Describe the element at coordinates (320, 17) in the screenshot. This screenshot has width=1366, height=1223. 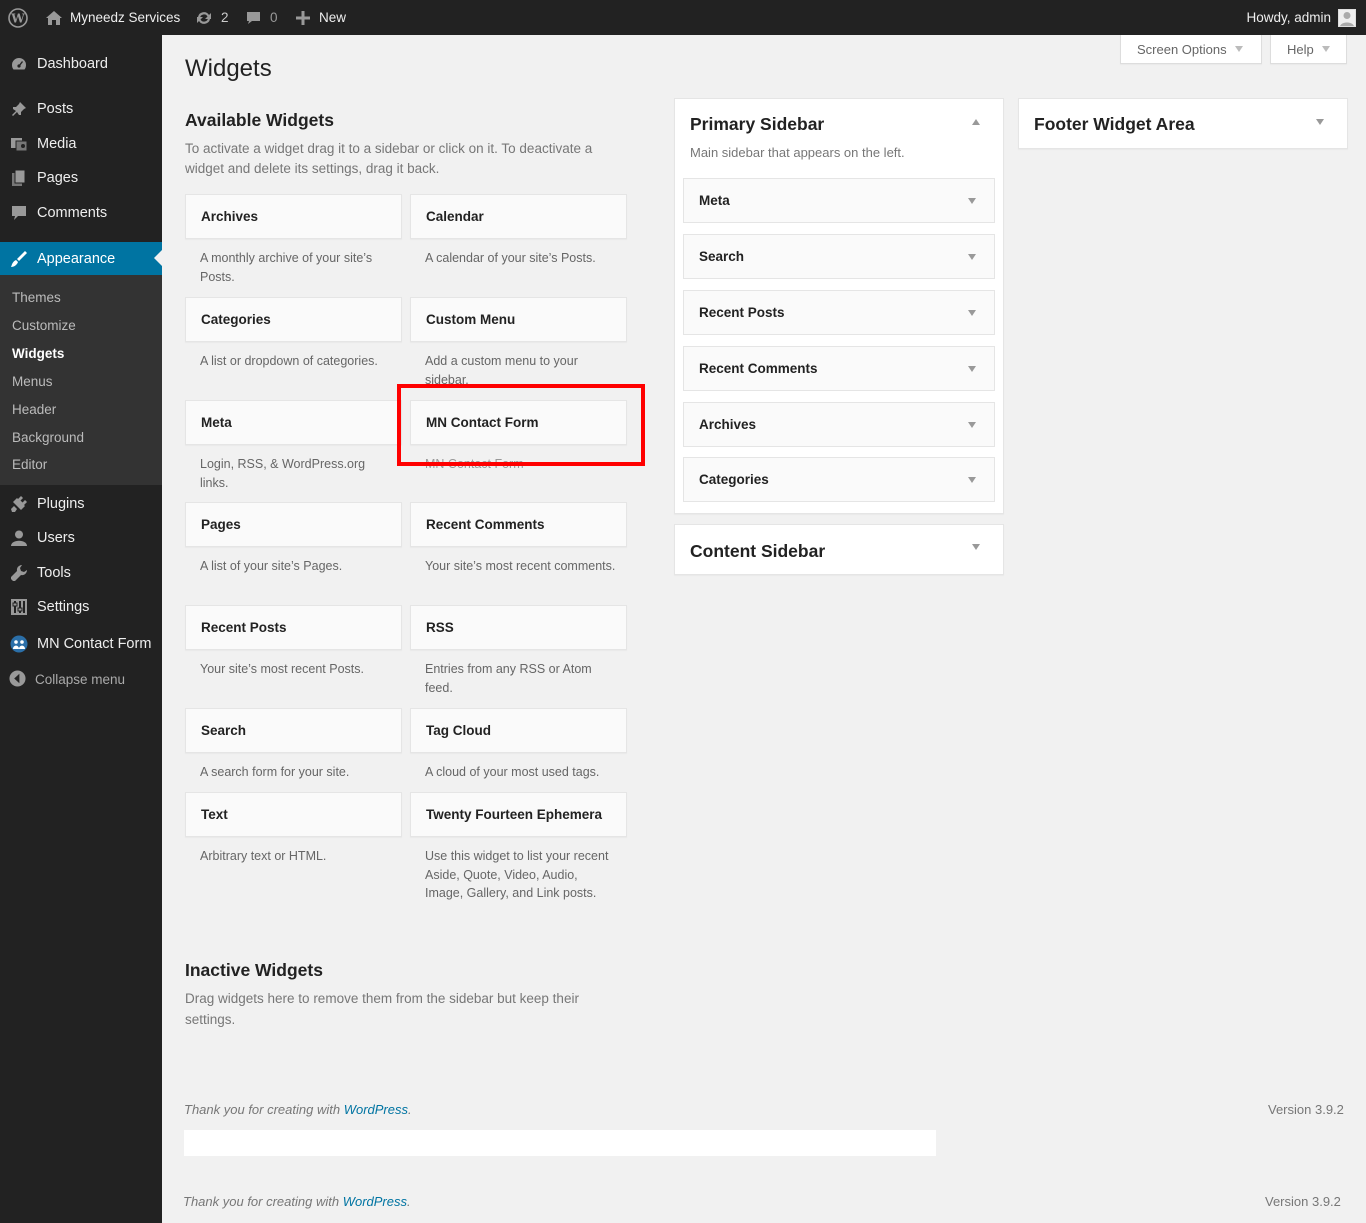
I see `new-content-link: New` at that location.